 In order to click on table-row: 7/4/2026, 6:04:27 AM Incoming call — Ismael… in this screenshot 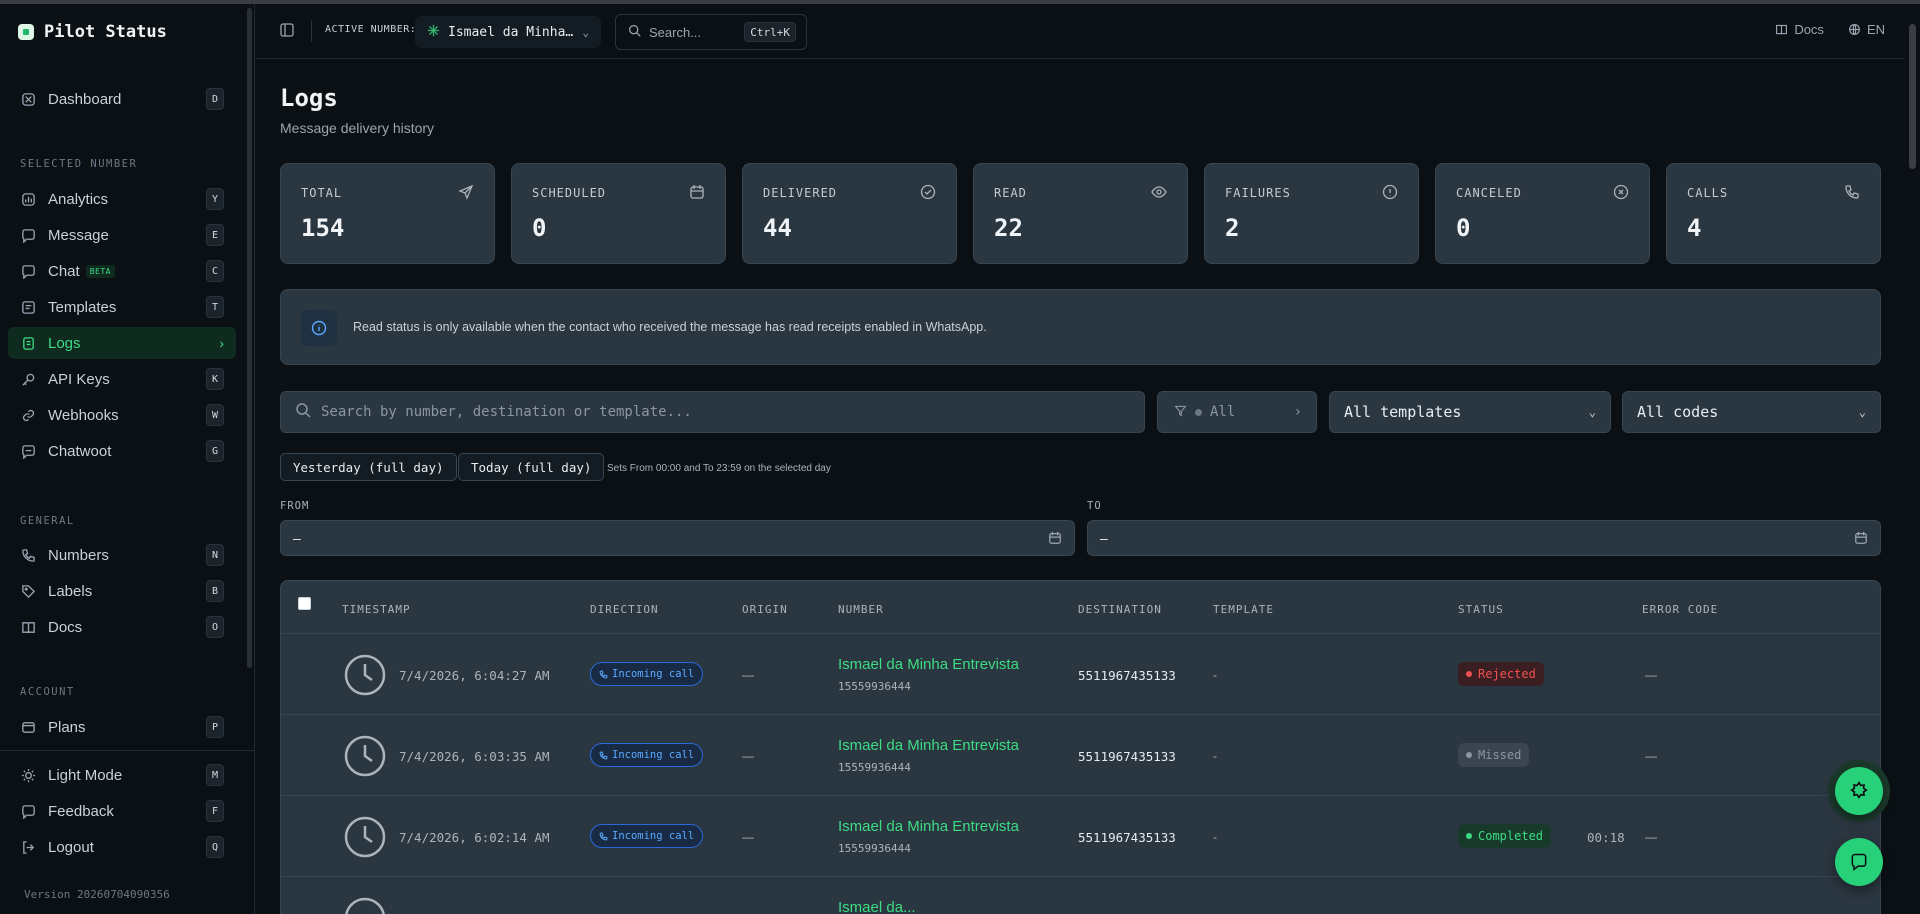, I will do `click(1080, 674)`.